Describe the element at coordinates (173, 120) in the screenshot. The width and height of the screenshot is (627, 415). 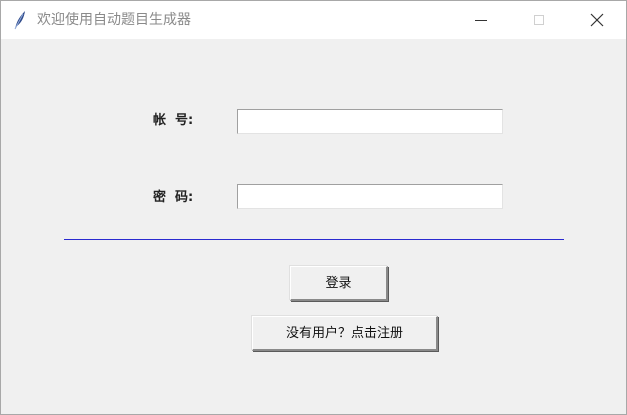
I see `account-label: 帐 号:` at that location.